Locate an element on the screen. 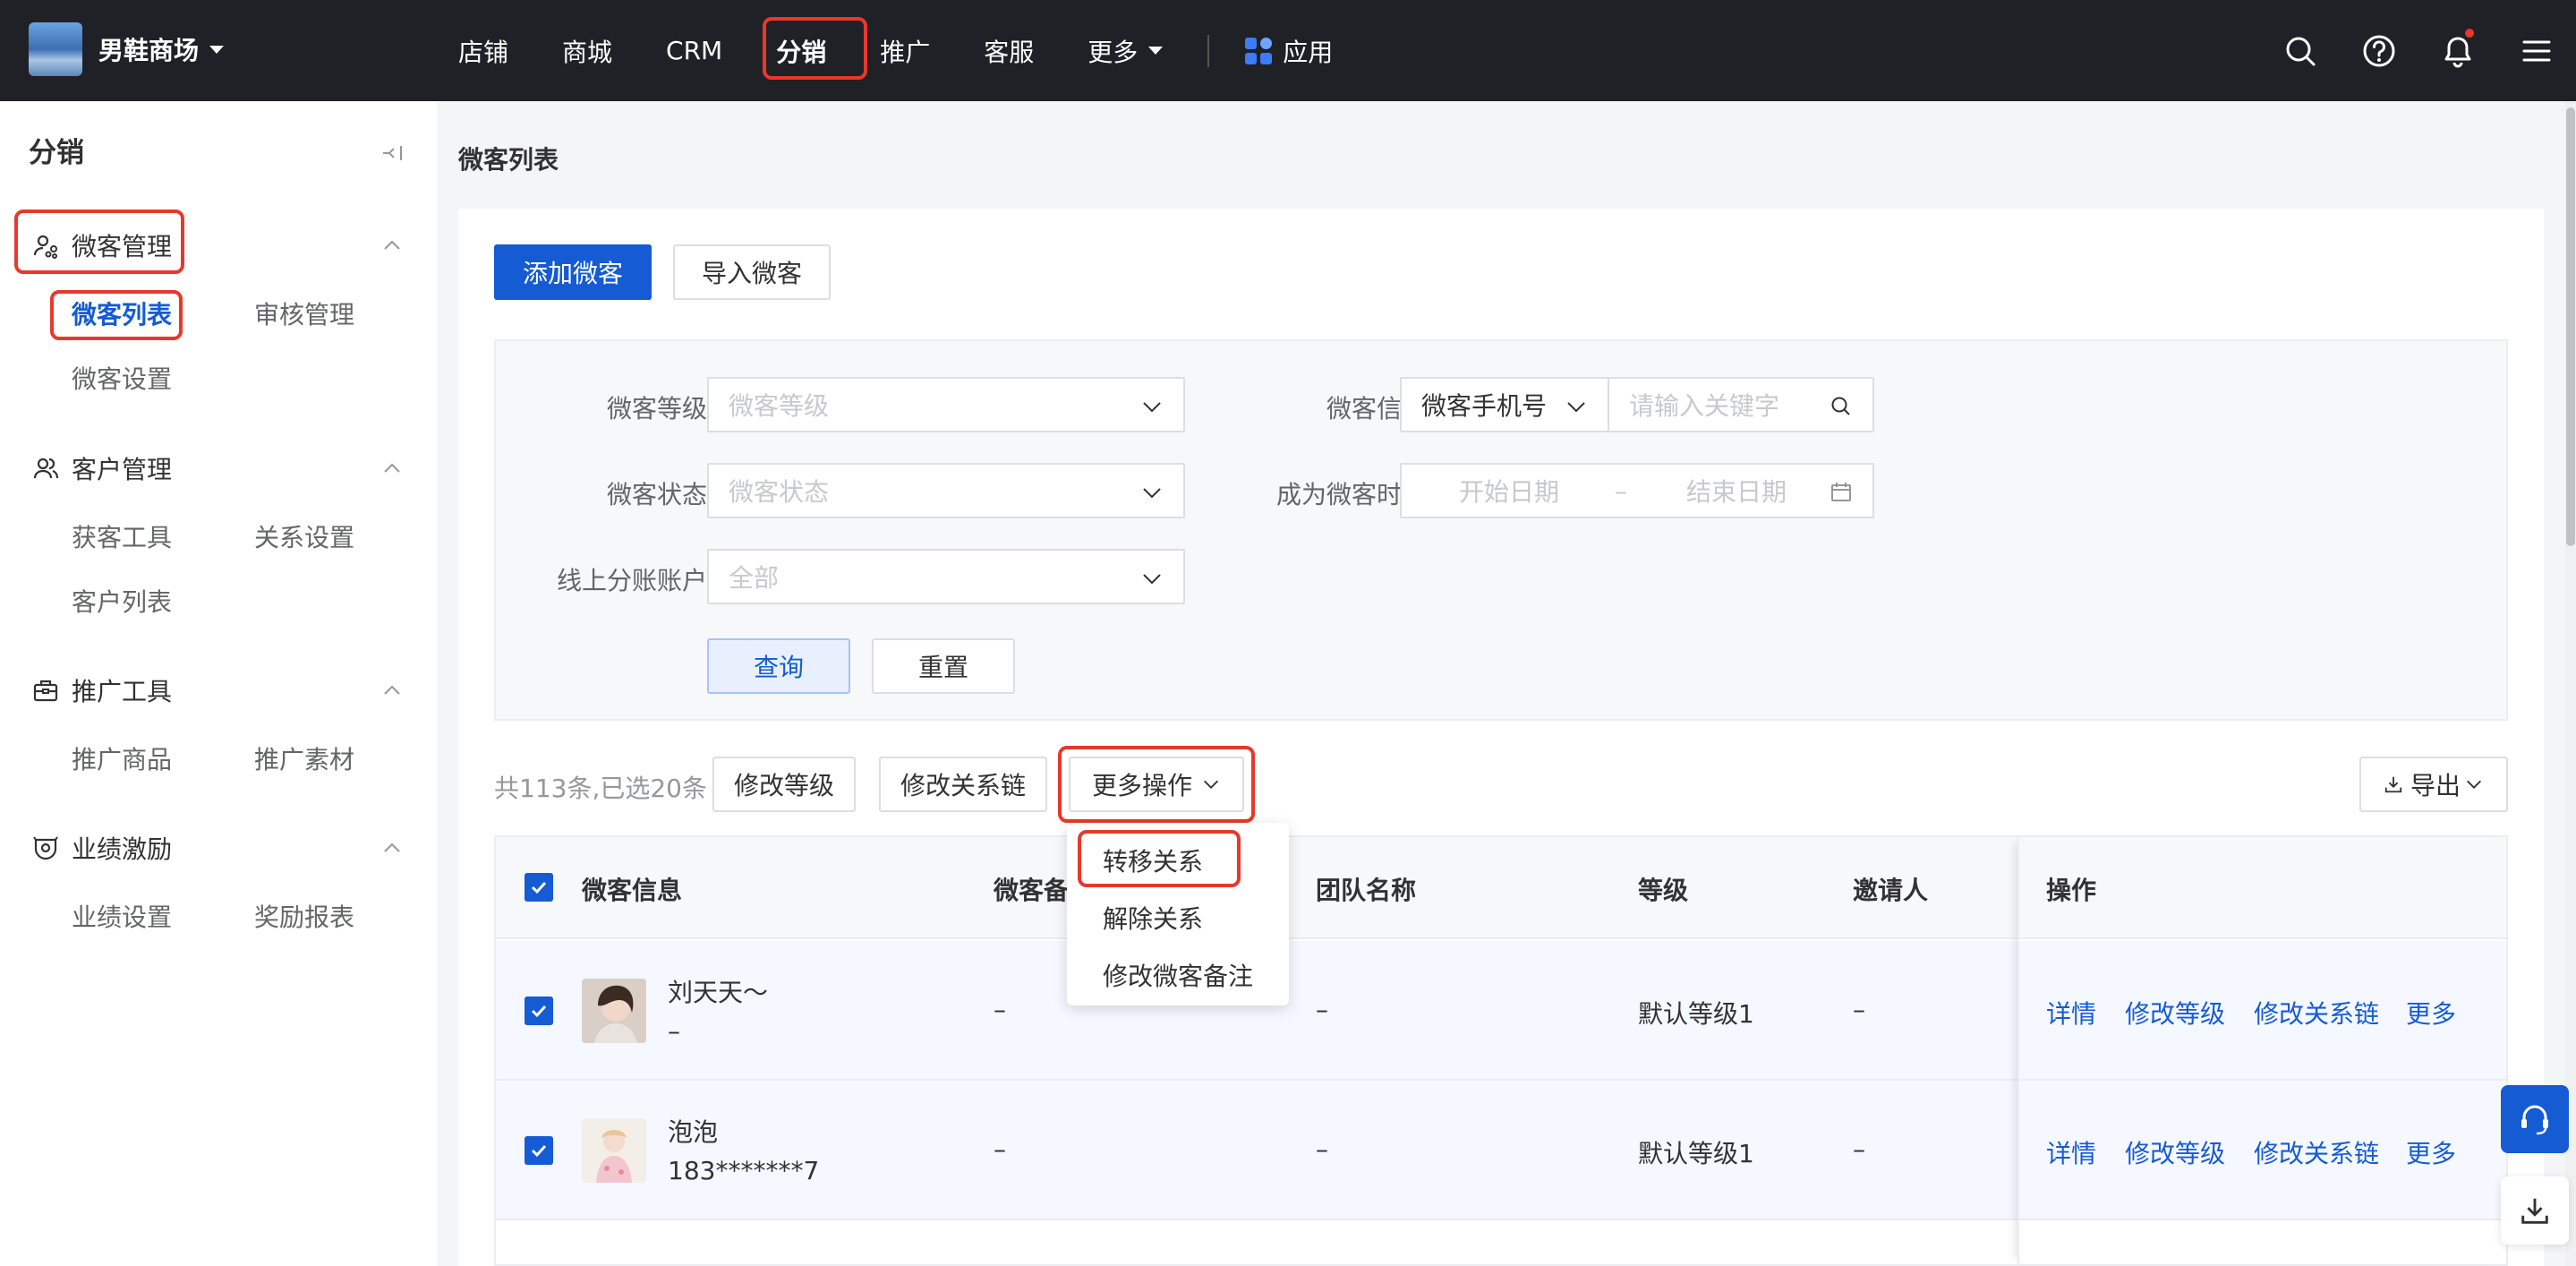 The image size is (2576, 1266). nav-mall: 商城 is located at coordinates (587, 50).